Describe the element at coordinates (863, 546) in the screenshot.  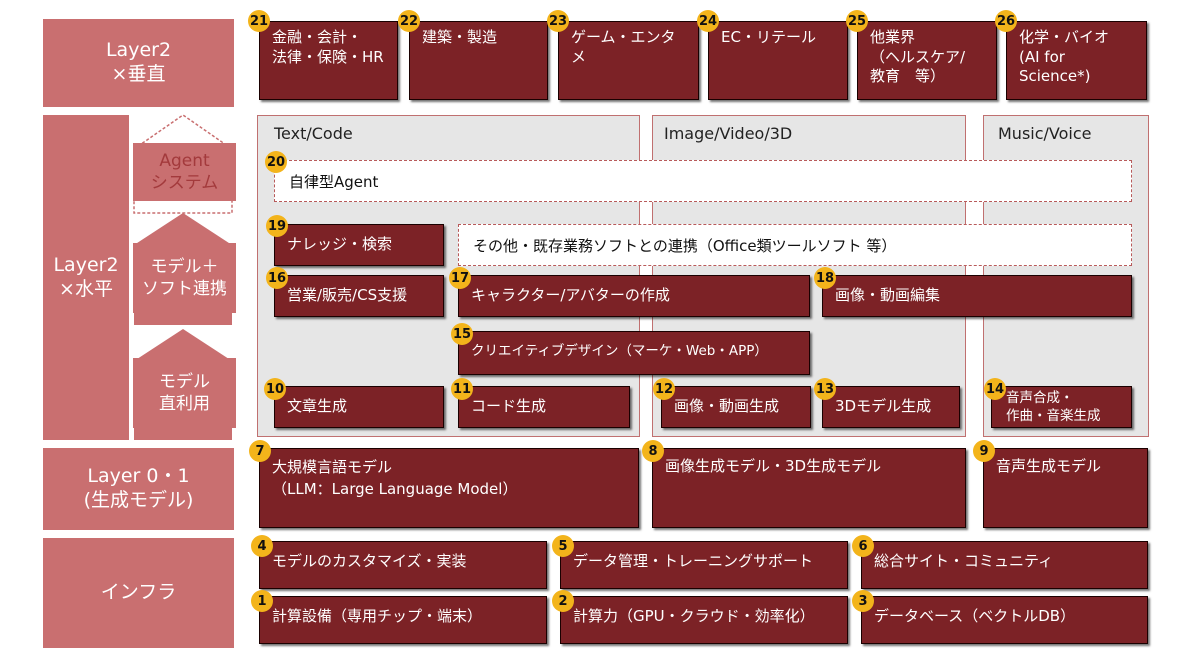
I see `badge-6: 6` at that location.